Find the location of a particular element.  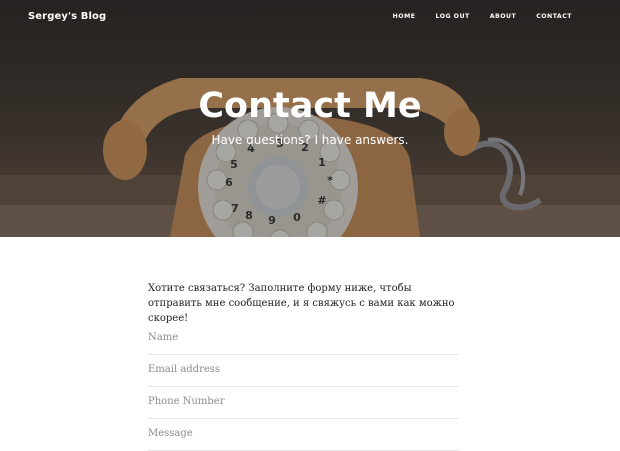

nav-home: HOME is located at coordinates (404, 16).